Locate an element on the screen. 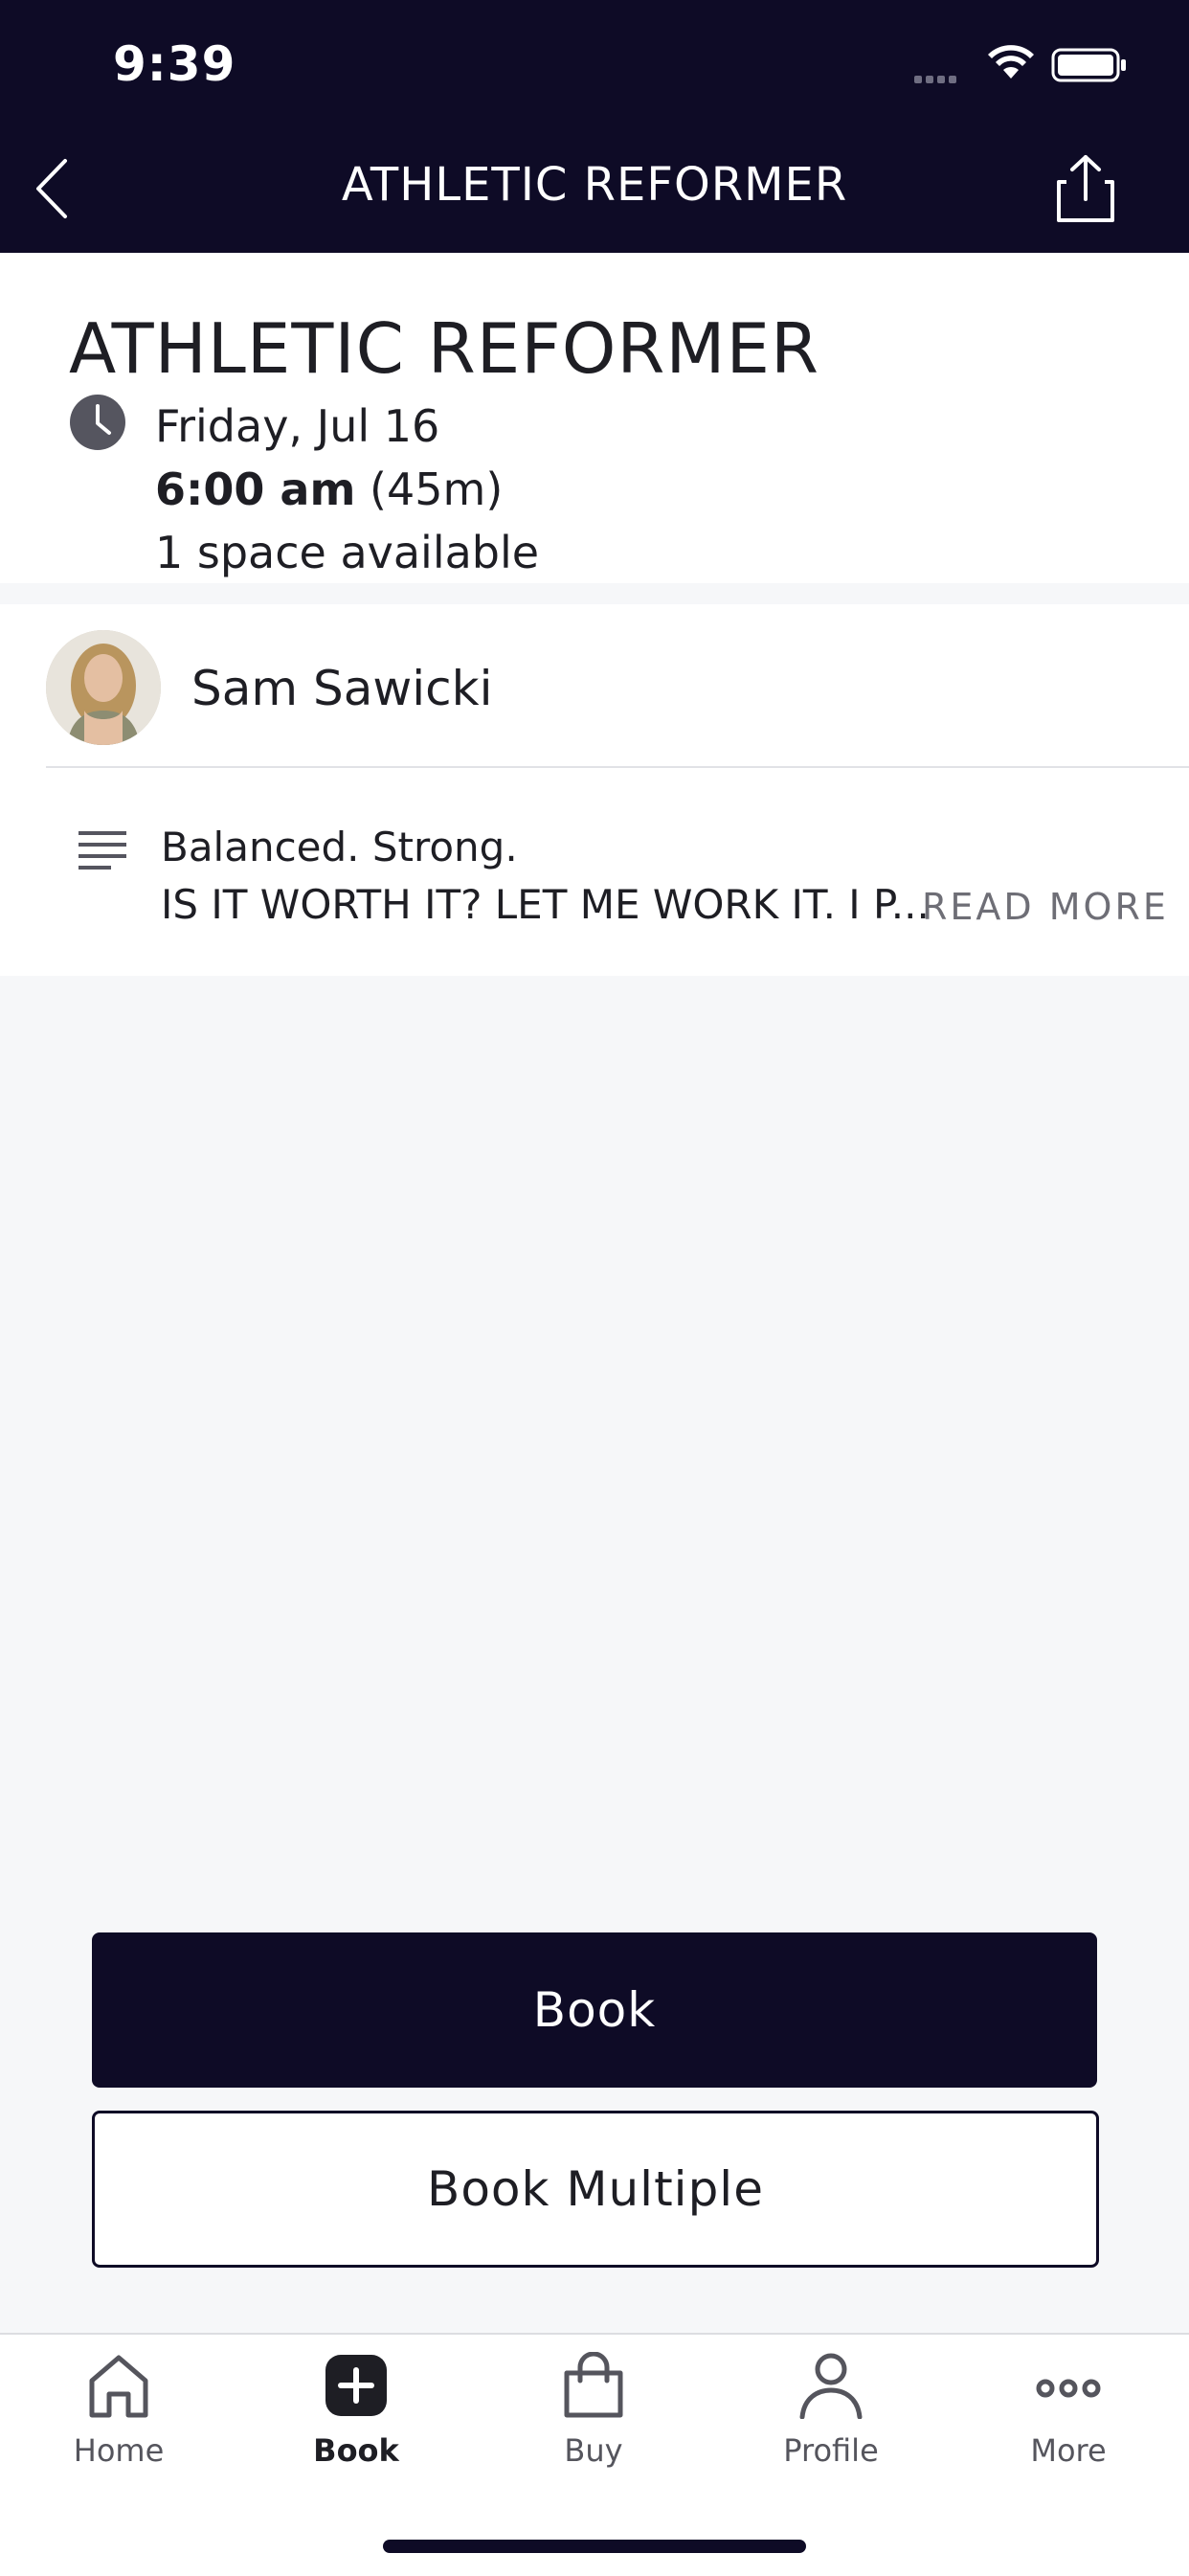 This screenshot has height=2576, width=1189. shopping-bag-icon is located at coordinates (593, 2385).